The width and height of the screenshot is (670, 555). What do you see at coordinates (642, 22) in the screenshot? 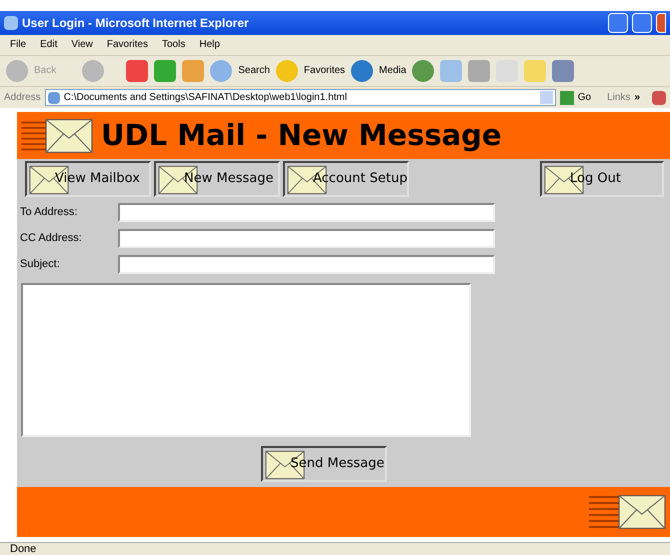
I see `maximize-button` at bounding box center [642, 22].